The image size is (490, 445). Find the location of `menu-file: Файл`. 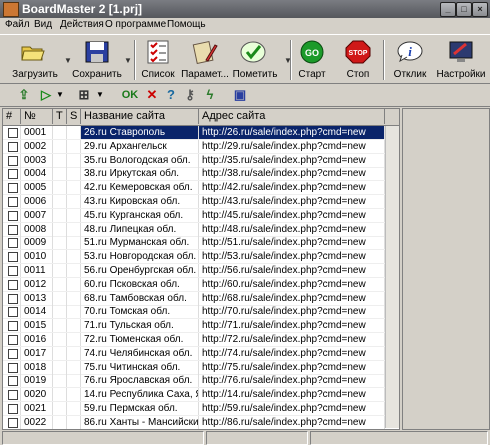

menu-file: Файл is located at coordinates (17, 24).